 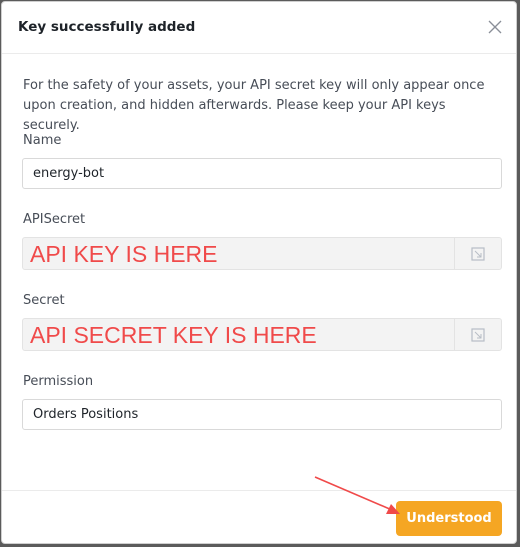 I want to click on copy-secret-button, so click(x=477, y=334).